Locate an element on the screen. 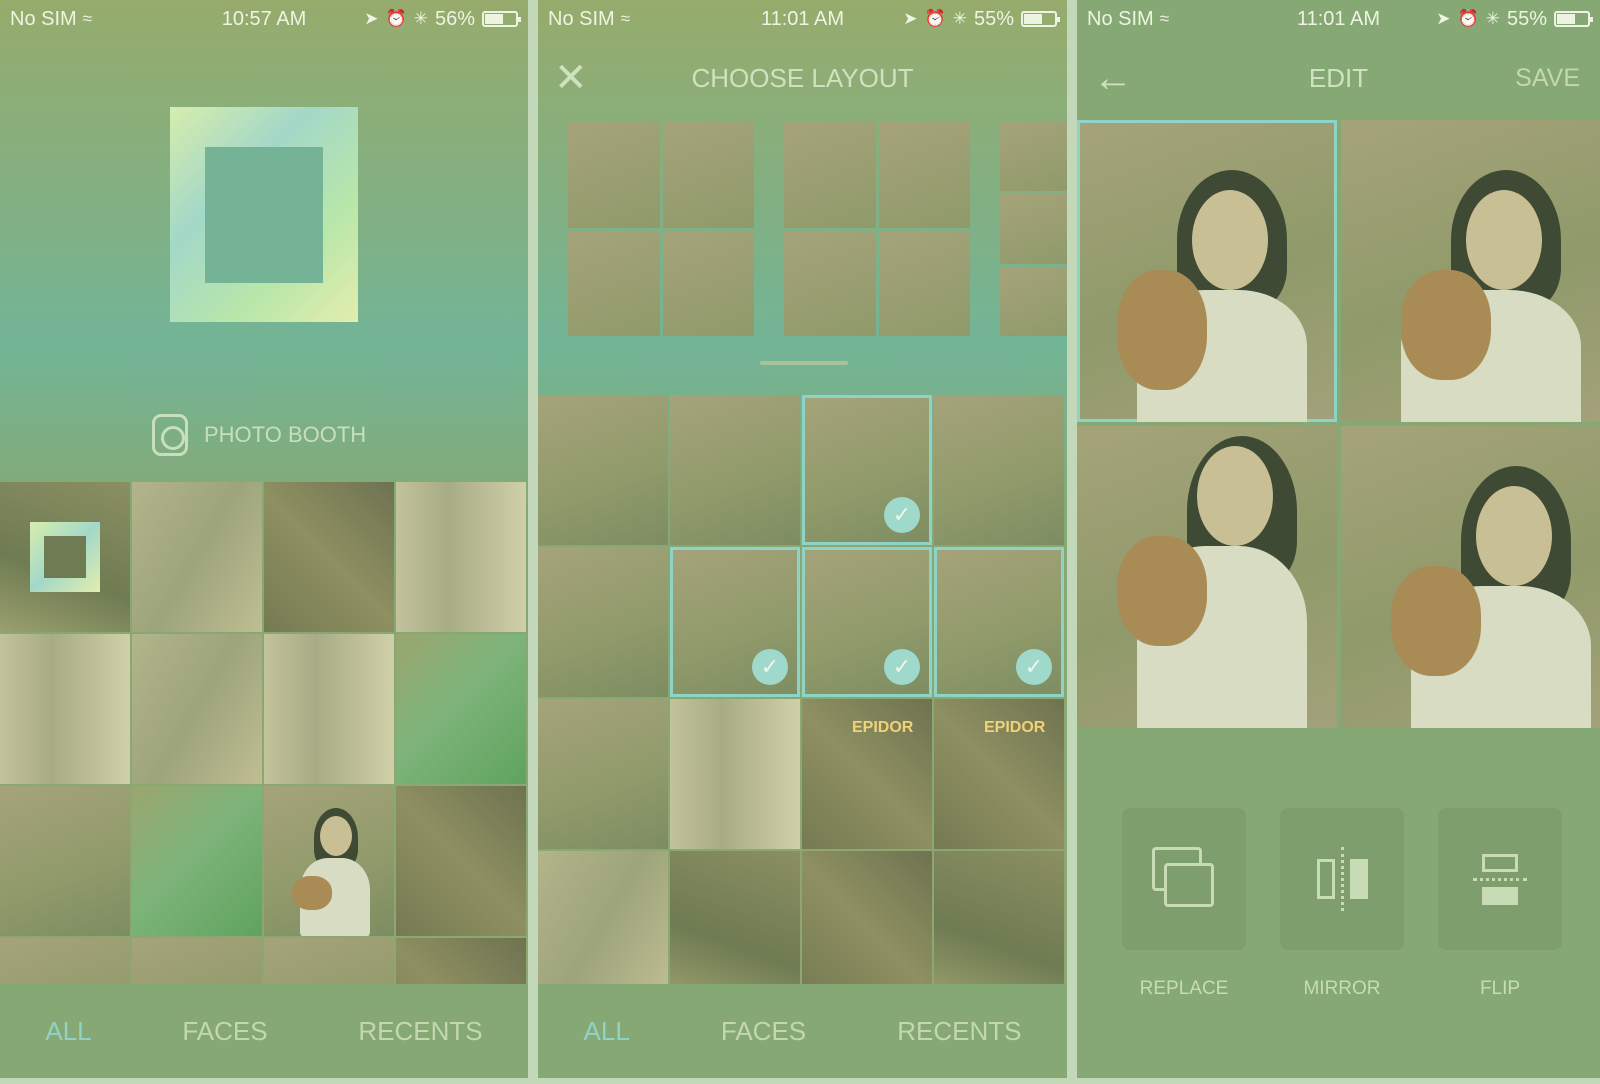 This screenshot has height=1084, width=1600. status-bar: No SIM ≈ 10:57 AM ➤ ⏰ ✳ 56% is located at coordinates (264, 19).